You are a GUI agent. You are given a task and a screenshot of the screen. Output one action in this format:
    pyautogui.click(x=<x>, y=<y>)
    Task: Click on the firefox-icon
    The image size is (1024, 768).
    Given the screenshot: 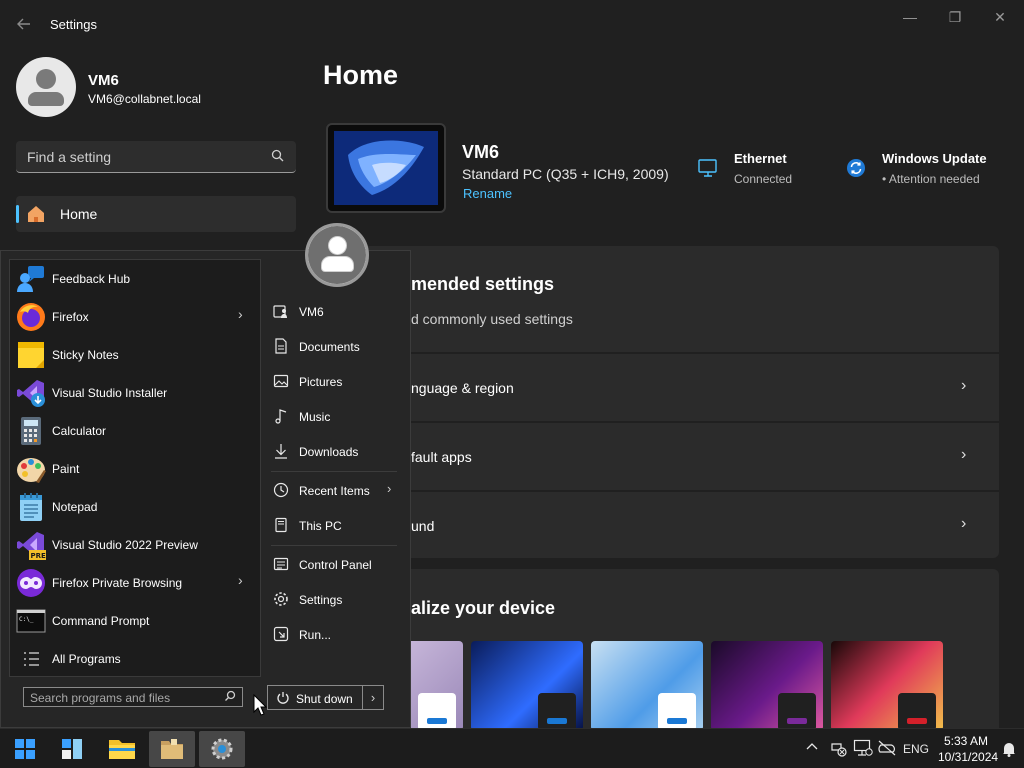 What is the action you would take?
    pyautogui.click(x=31, y=317)
    